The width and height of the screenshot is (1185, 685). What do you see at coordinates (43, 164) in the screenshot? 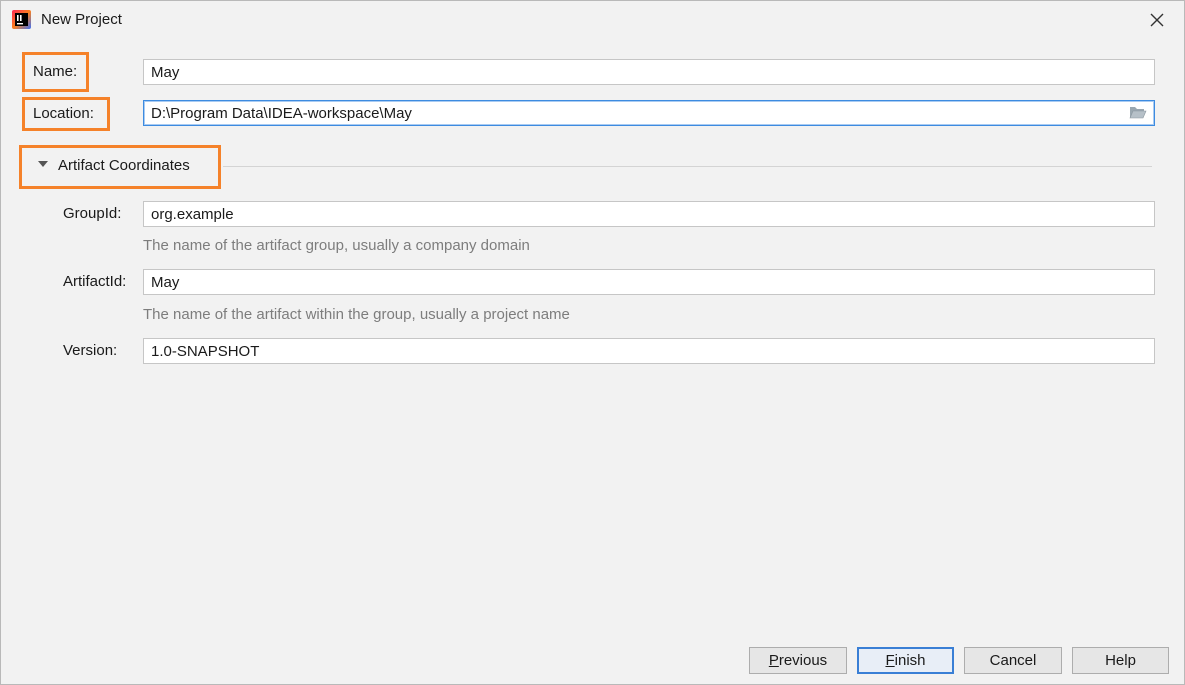
I see `chevron-down-icon` at bounding box center [43, 164].